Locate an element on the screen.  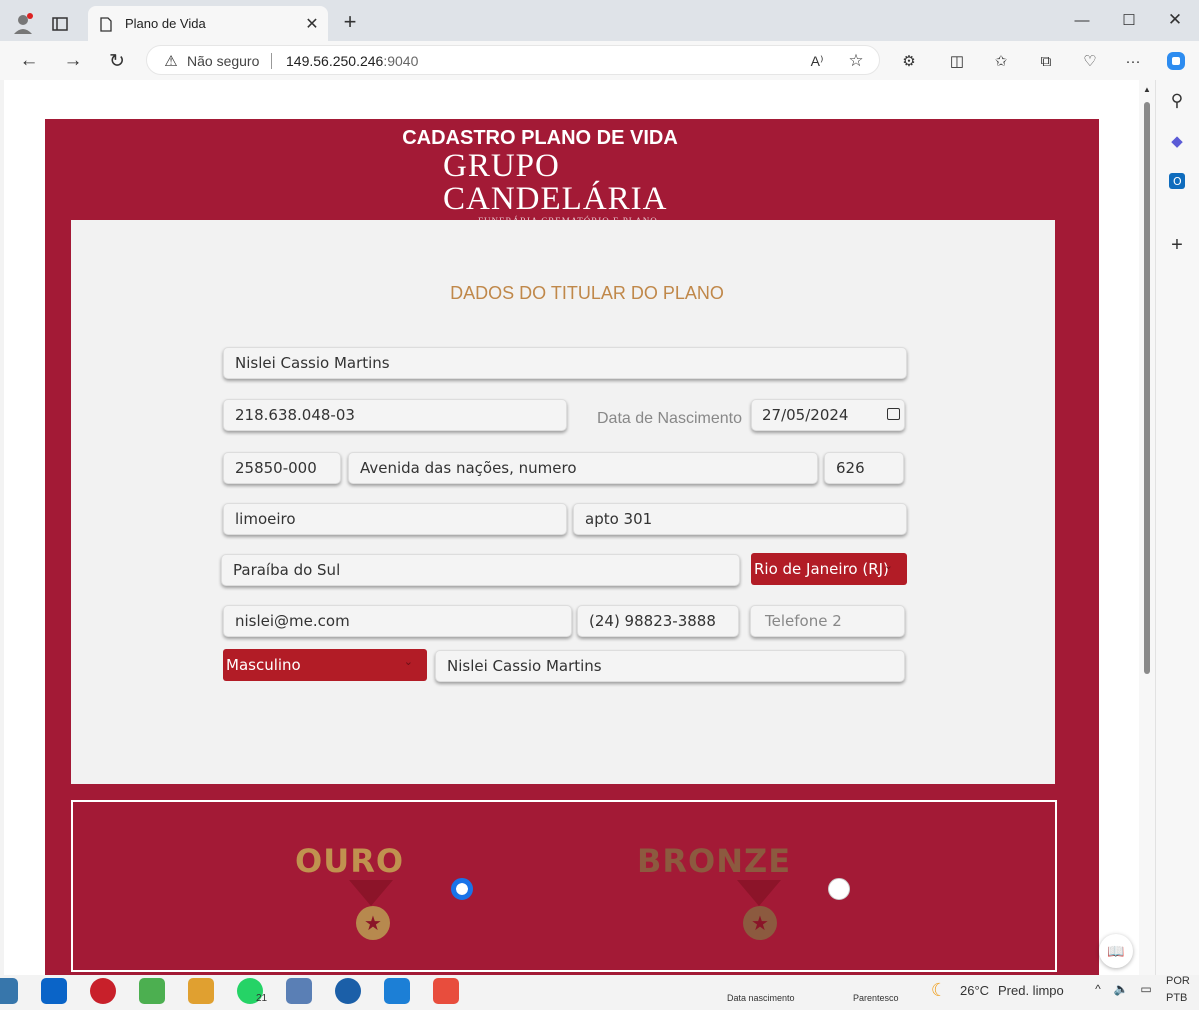
tab-plano-de-vida: Plano de Vida ✕ is located at coordinates (208, 23).